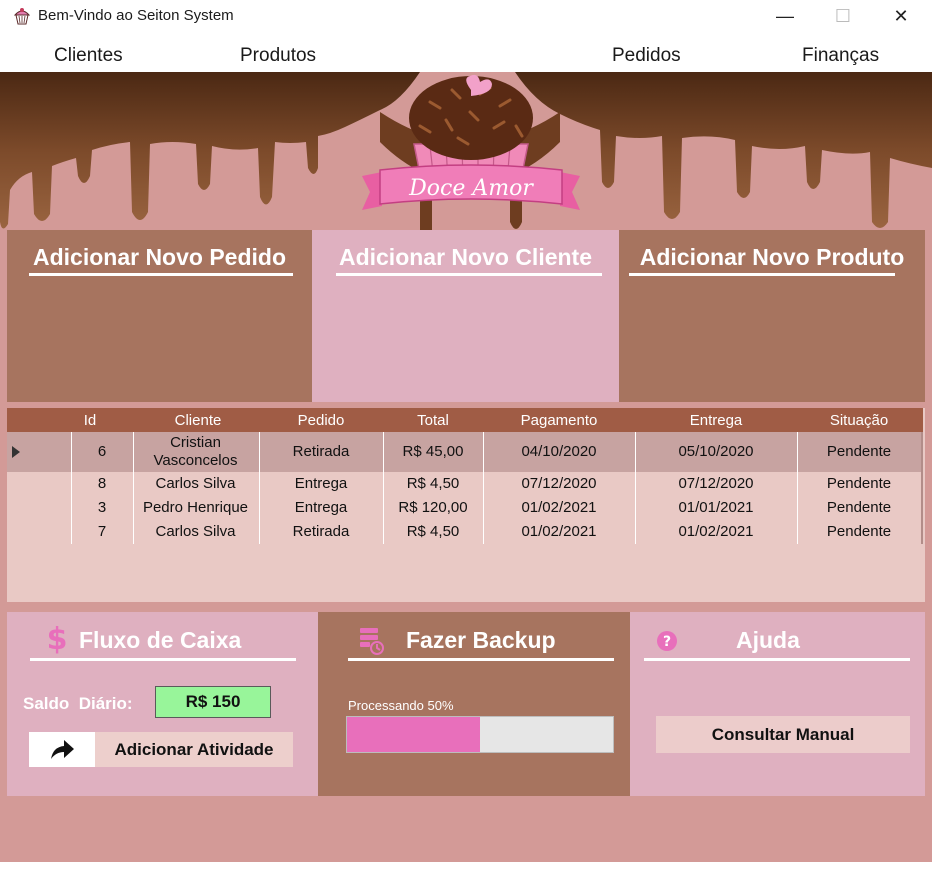 The height and width of the screenshot is (872, 941). I want to click on menu-bar: Clientes Produtos Pedidos Finanças, so click(466, 54).